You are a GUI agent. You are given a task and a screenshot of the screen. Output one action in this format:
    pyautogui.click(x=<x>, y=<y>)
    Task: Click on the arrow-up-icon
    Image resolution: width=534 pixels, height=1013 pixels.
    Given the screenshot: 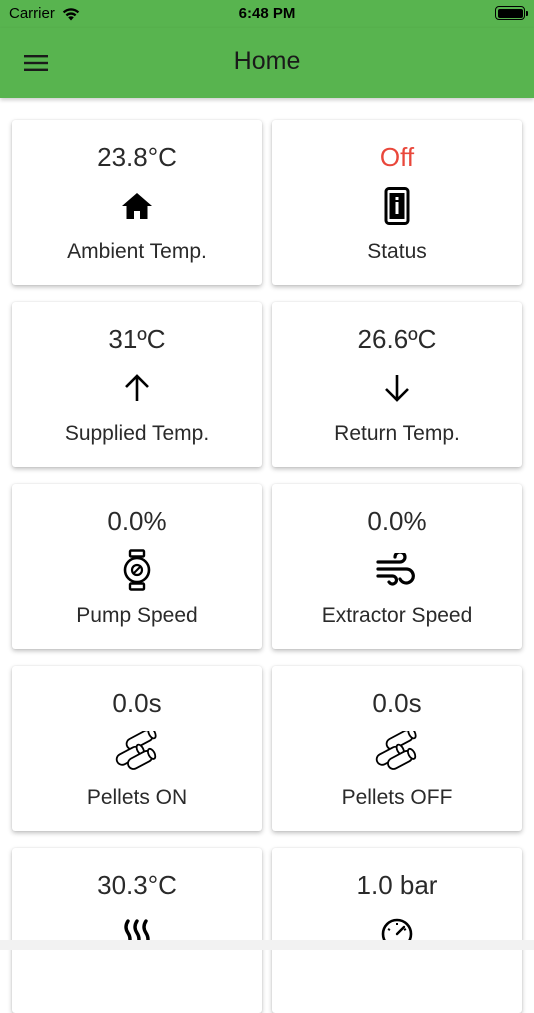 What is the action you would take?
    pyautogui.click(x=137, y=387)
    